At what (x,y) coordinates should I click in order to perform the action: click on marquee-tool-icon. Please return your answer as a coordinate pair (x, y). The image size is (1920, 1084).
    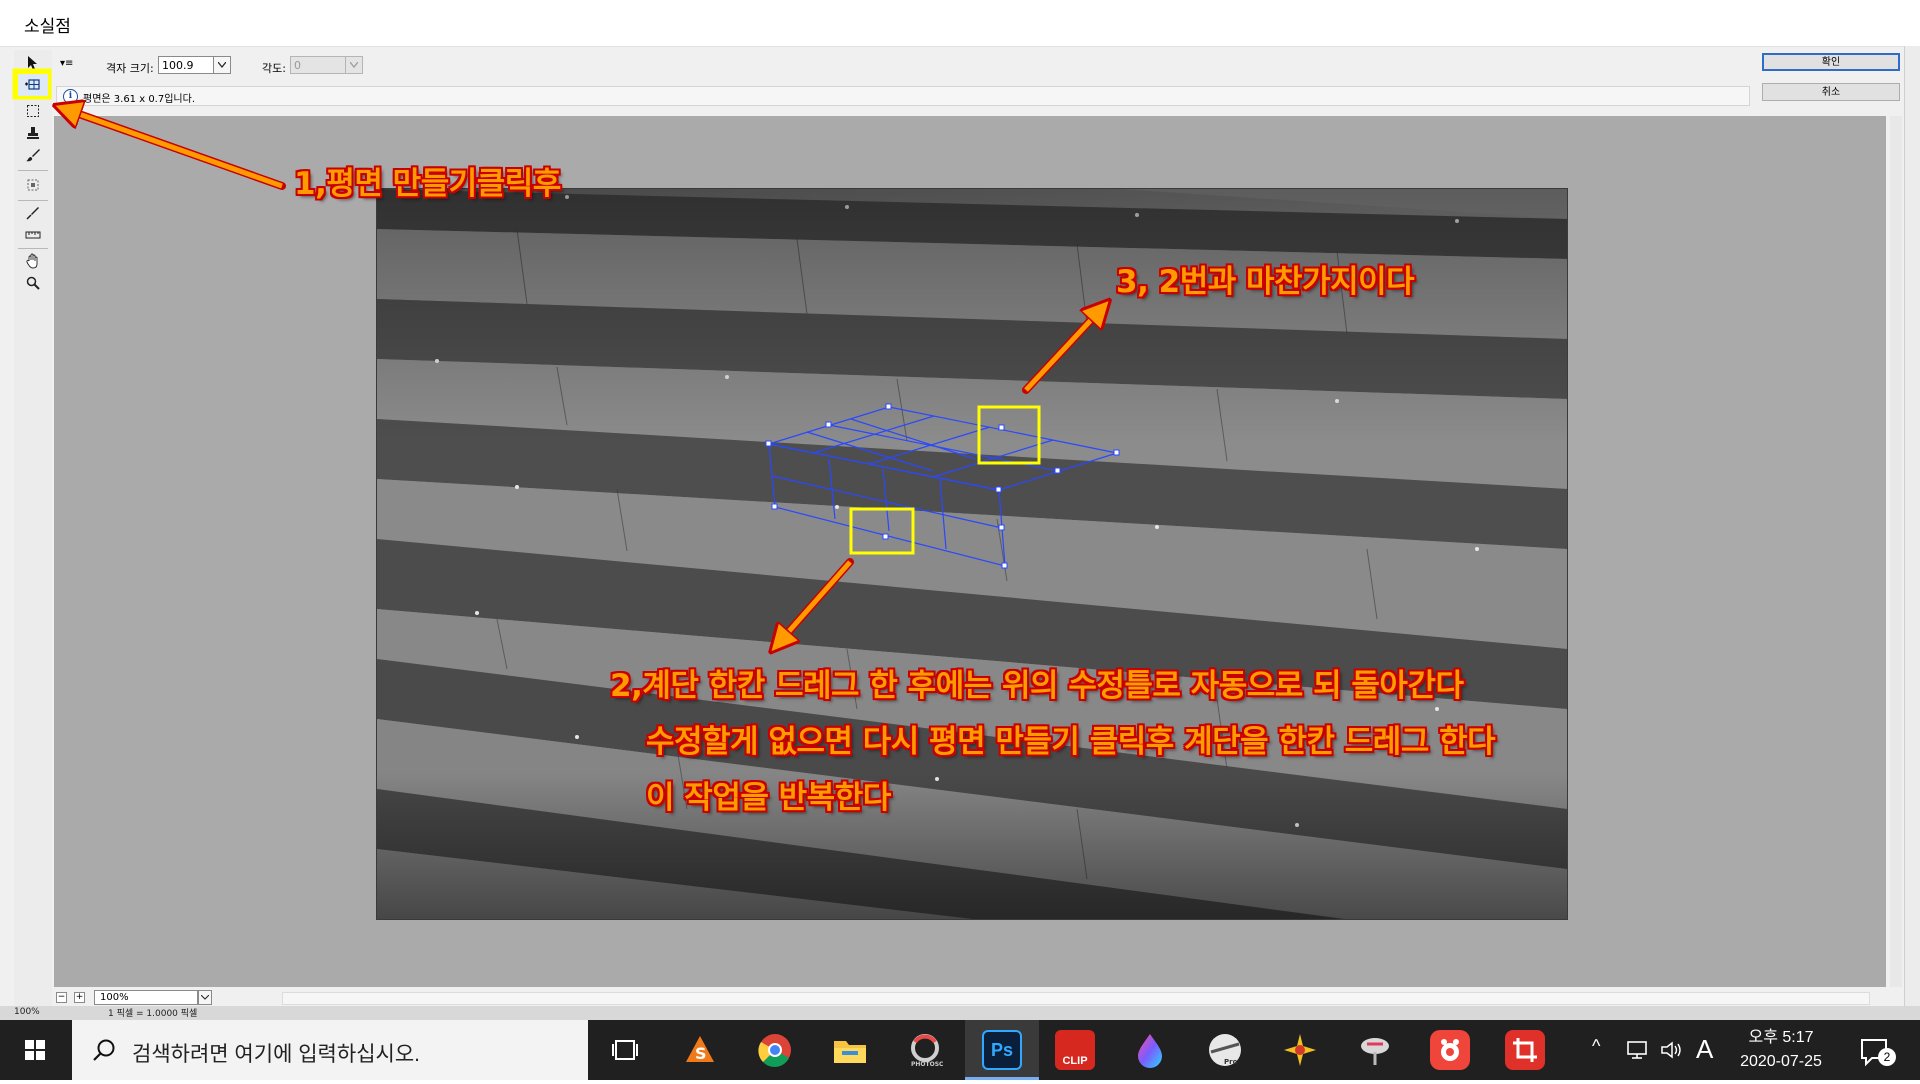
    Looking at the image, I should click on (33, 111).